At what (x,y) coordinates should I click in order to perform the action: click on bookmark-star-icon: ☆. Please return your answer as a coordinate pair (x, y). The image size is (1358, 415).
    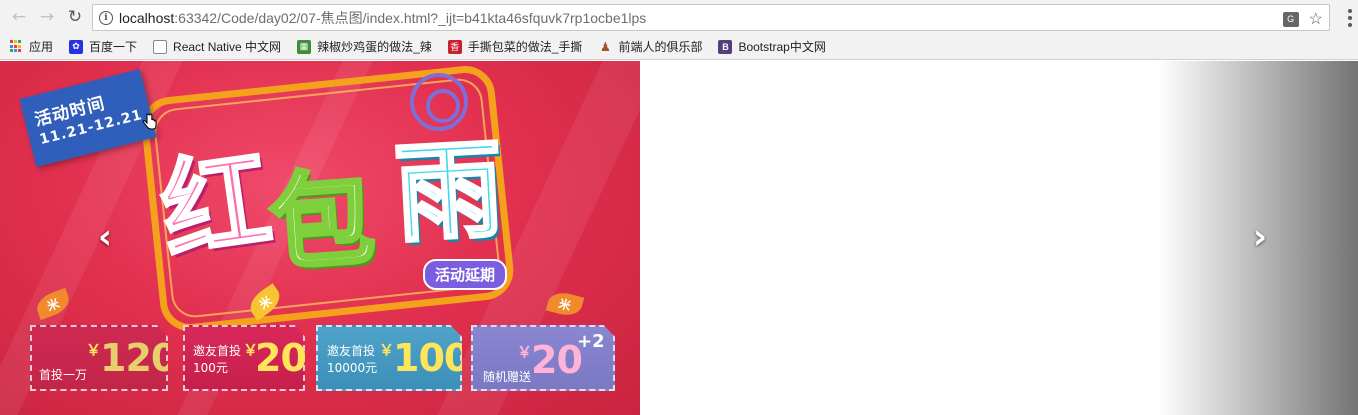
    Looking at the image, I should click on (1316, 19).